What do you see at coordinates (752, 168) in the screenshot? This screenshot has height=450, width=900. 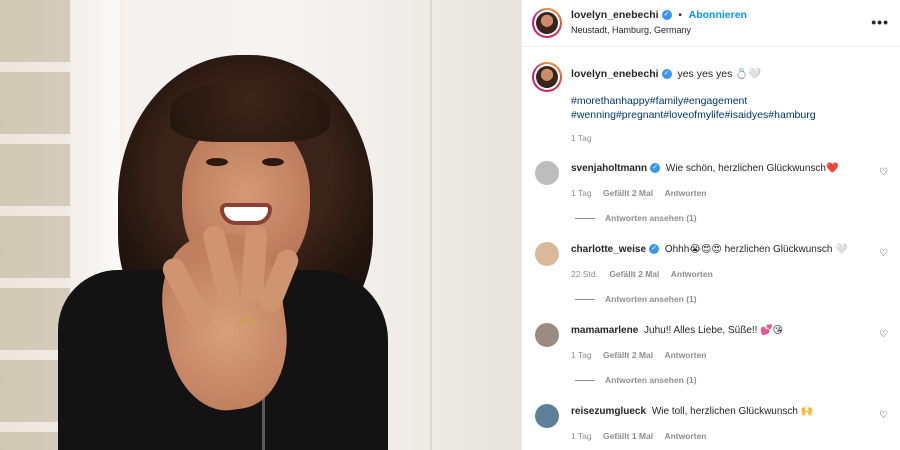 I see `comment-text: Wie schön, herzlichen Glückwunsch❤️` at bounding box center [752, 168].